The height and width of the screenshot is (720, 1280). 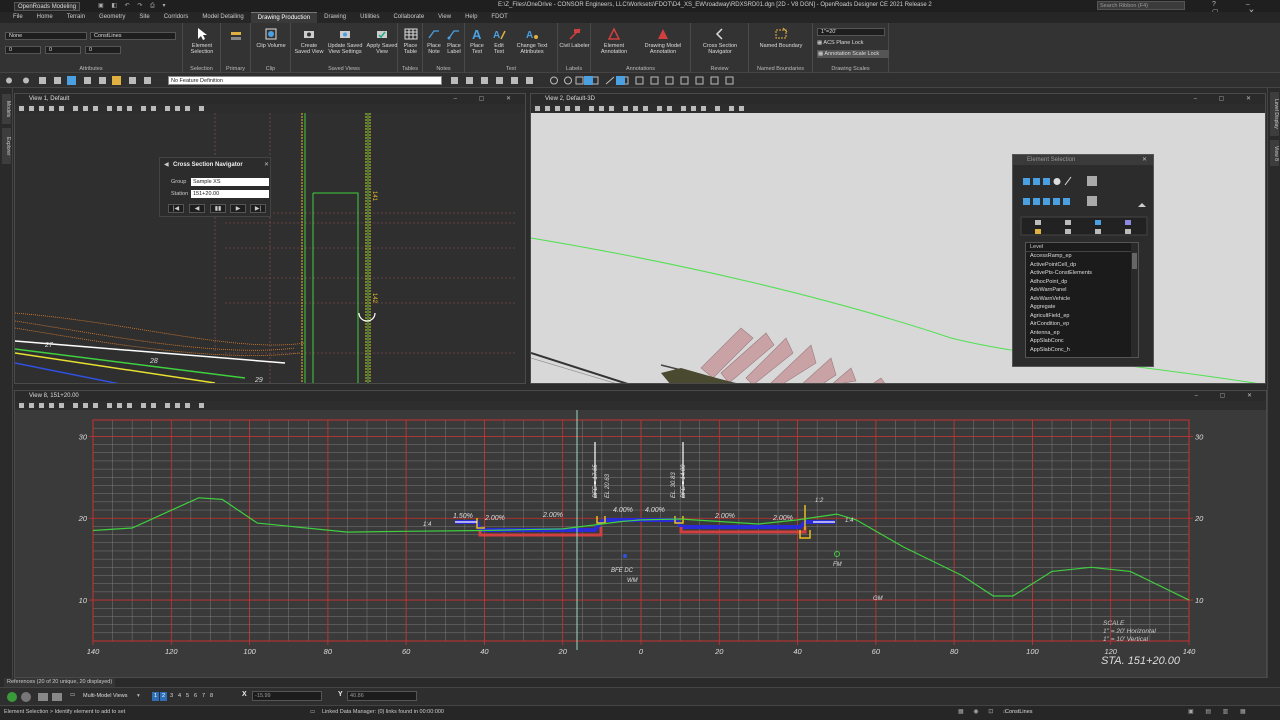 I want to click on level-select: None, so click(x=46, y=36).